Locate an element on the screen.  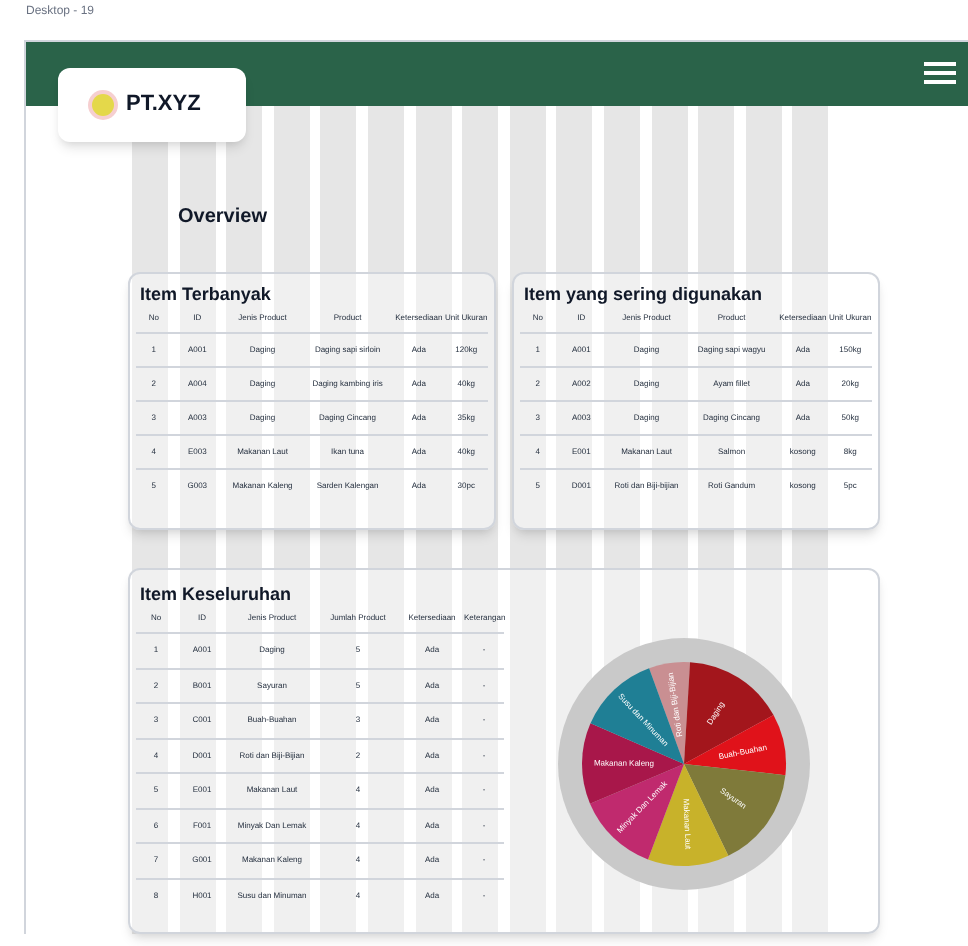
logo-icon is located at coordinates (103, 105).